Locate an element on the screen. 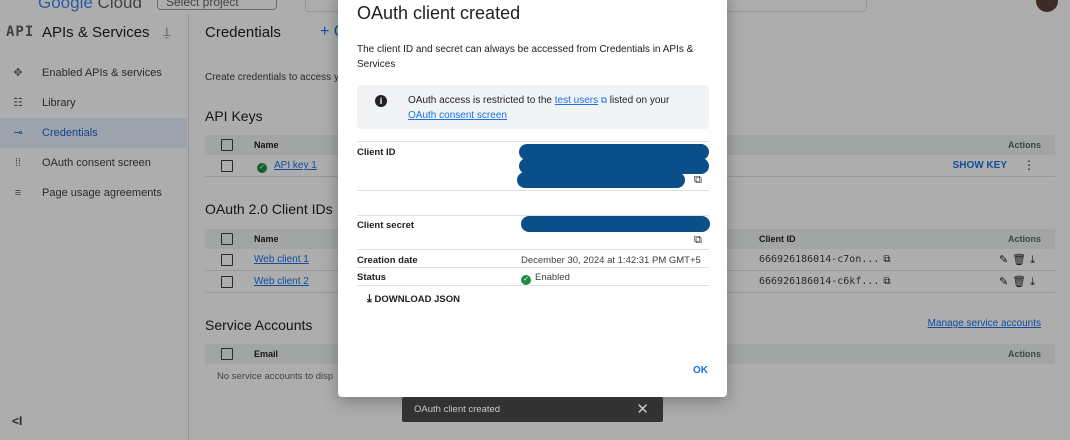 This screenshot has height=440, width=1070. copy-client-id-icon: ⧉ is located at coordinates (698, 180).